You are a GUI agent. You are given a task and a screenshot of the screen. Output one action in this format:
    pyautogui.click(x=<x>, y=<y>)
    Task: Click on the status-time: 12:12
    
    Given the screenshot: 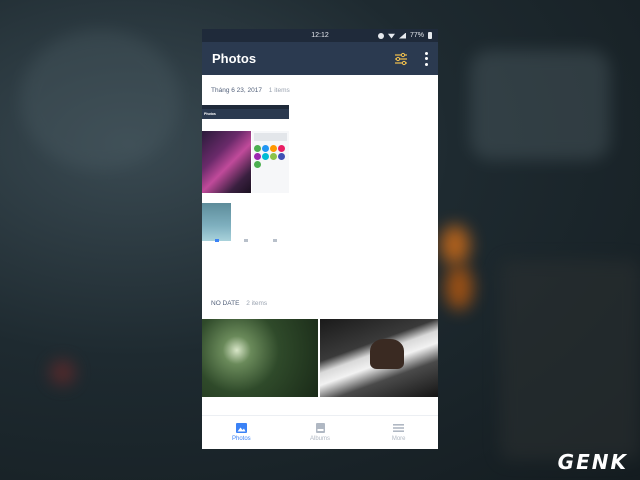 What is the action you would take?
    pyautogui.click(x=320, y=35)
    